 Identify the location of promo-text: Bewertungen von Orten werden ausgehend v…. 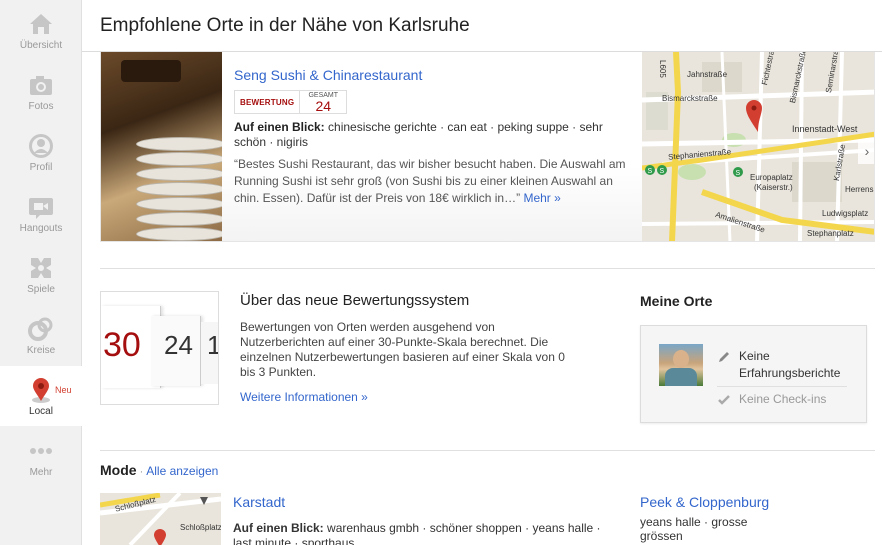
(402, 349).